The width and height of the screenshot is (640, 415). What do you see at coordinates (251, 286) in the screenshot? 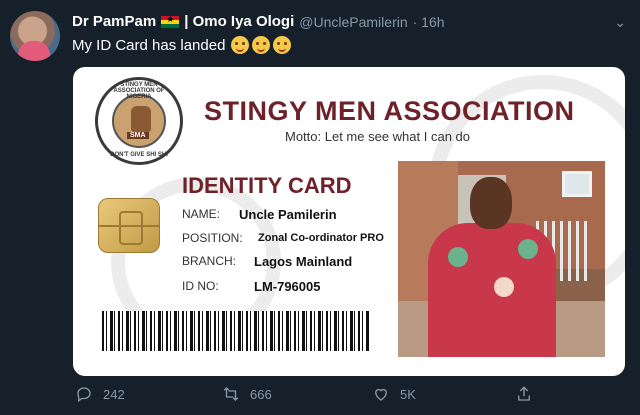
I see `field-id-number: ID NO: LM-796005` at bounding box center [251, 286].